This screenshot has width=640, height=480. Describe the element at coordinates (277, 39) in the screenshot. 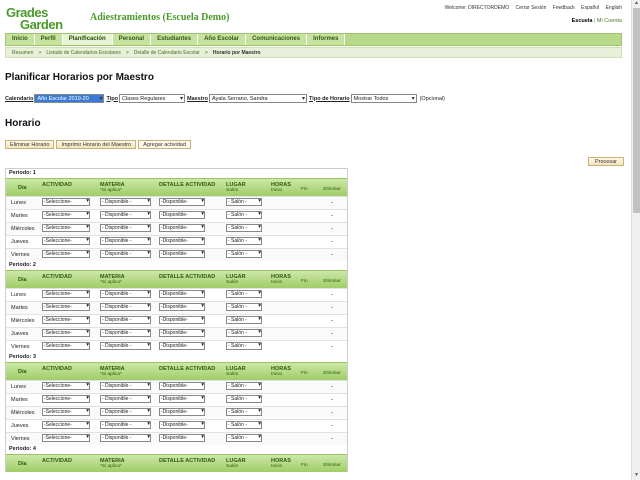

I see `nav-comunicaciones: Comunicaciones` at that location.